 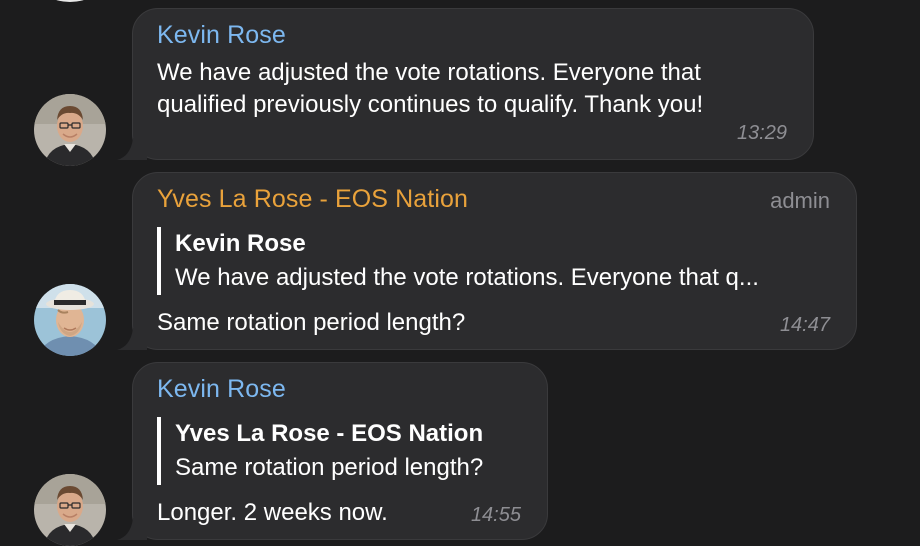 I want to click on message-time: 13:29, so click(x=761, y=133).